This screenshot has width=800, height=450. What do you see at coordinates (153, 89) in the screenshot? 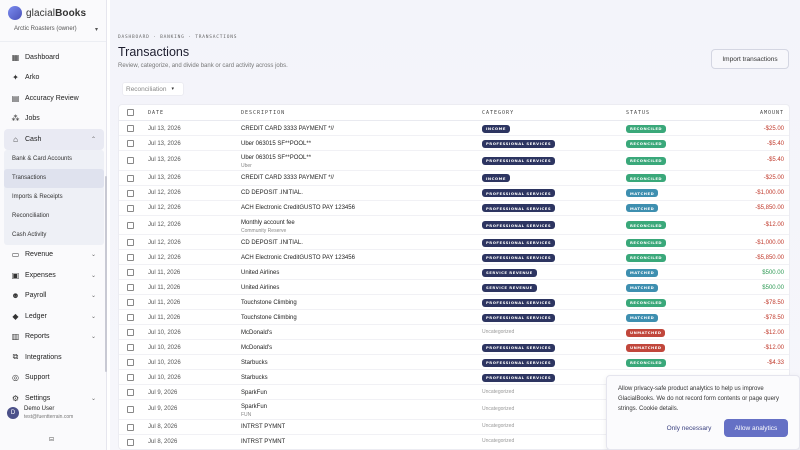
I see `reconciliation-filter: Reconciliation ▾` at bounding box center [153, 89].